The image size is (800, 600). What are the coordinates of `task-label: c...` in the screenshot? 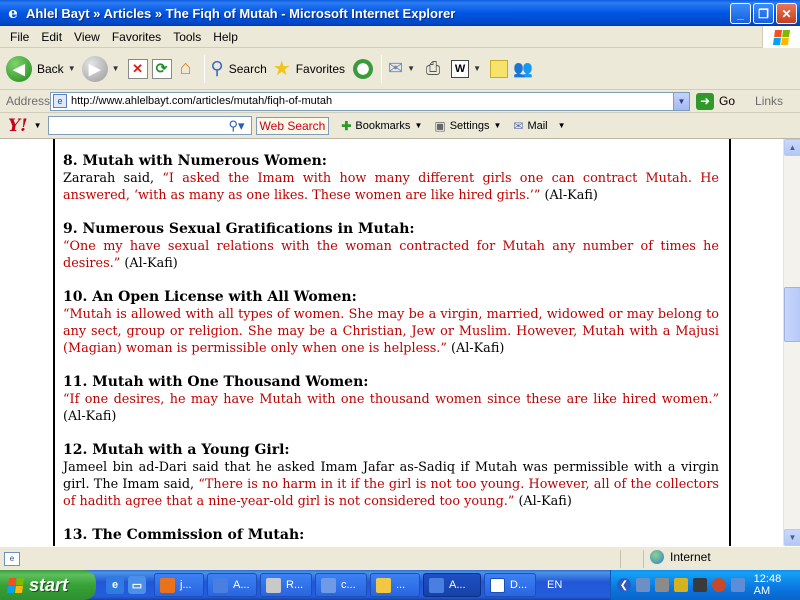 It's located at (348, 585).